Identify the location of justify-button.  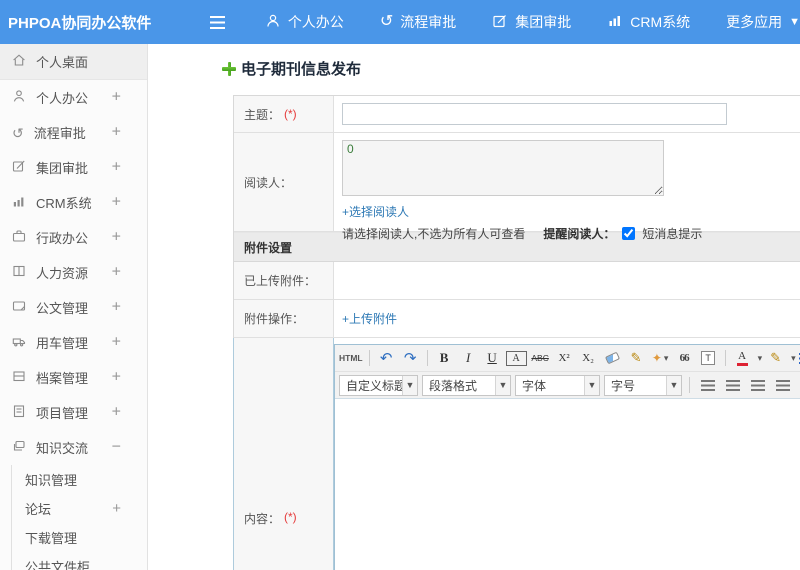
(782, 385).